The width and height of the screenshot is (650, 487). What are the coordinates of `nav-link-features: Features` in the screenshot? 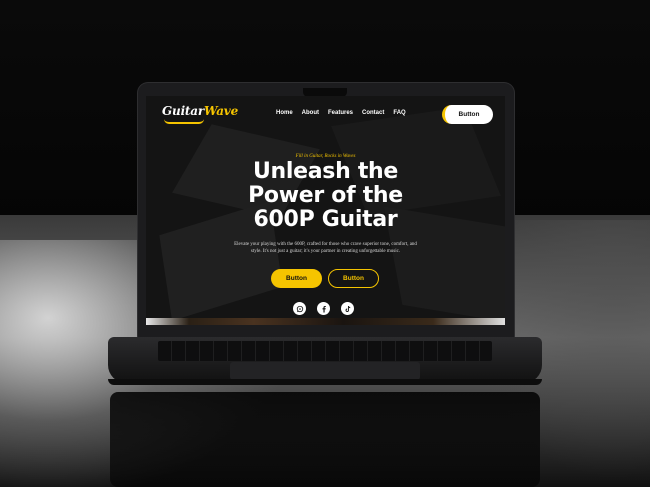 It's located at (340, 113).